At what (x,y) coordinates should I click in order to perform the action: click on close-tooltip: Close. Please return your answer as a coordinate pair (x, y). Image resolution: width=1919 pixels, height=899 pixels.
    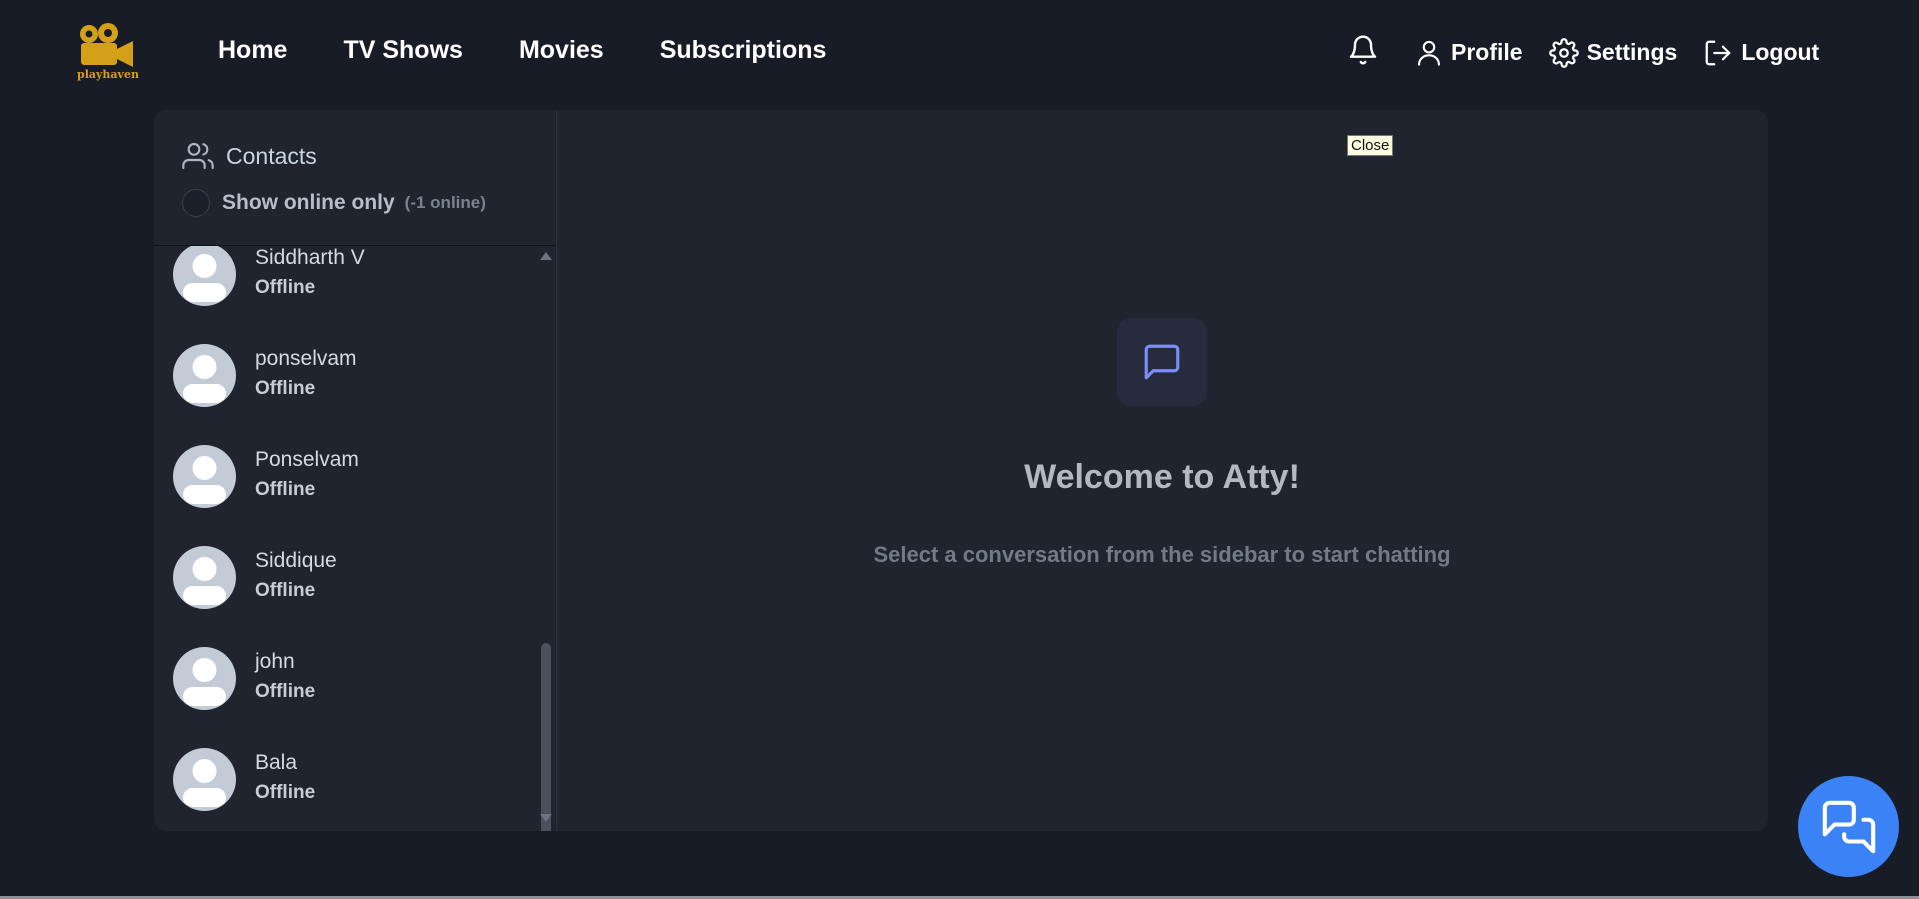
    Looking at the image, I should click on (1370, 145).